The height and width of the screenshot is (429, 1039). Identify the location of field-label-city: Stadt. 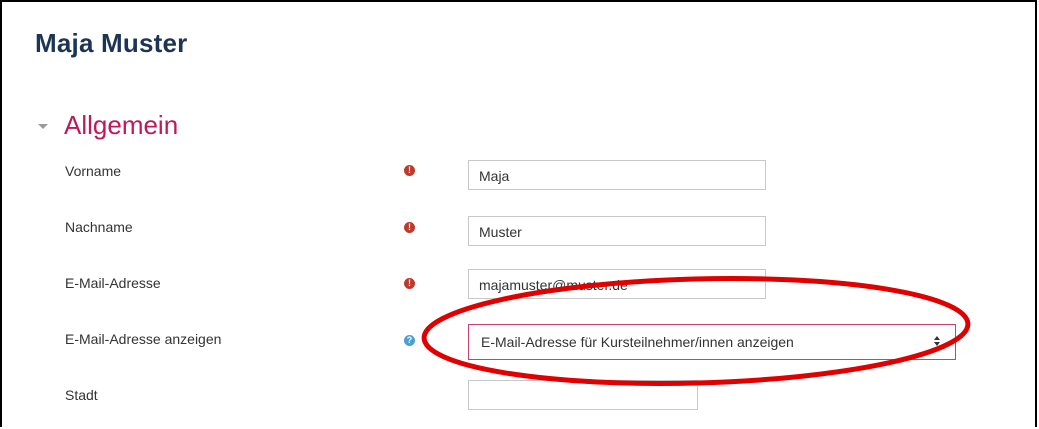
(81, 395).